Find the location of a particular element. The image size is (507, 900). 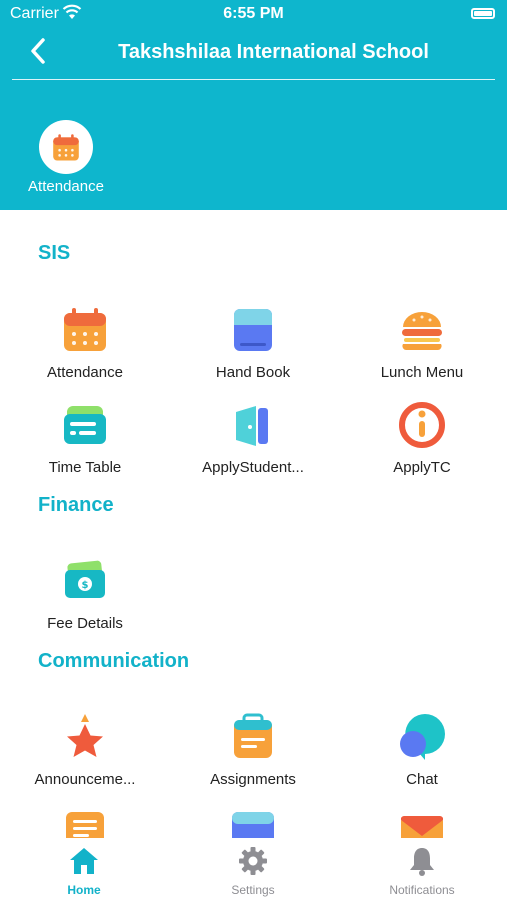

back-button is located at coordinates (39, 51).